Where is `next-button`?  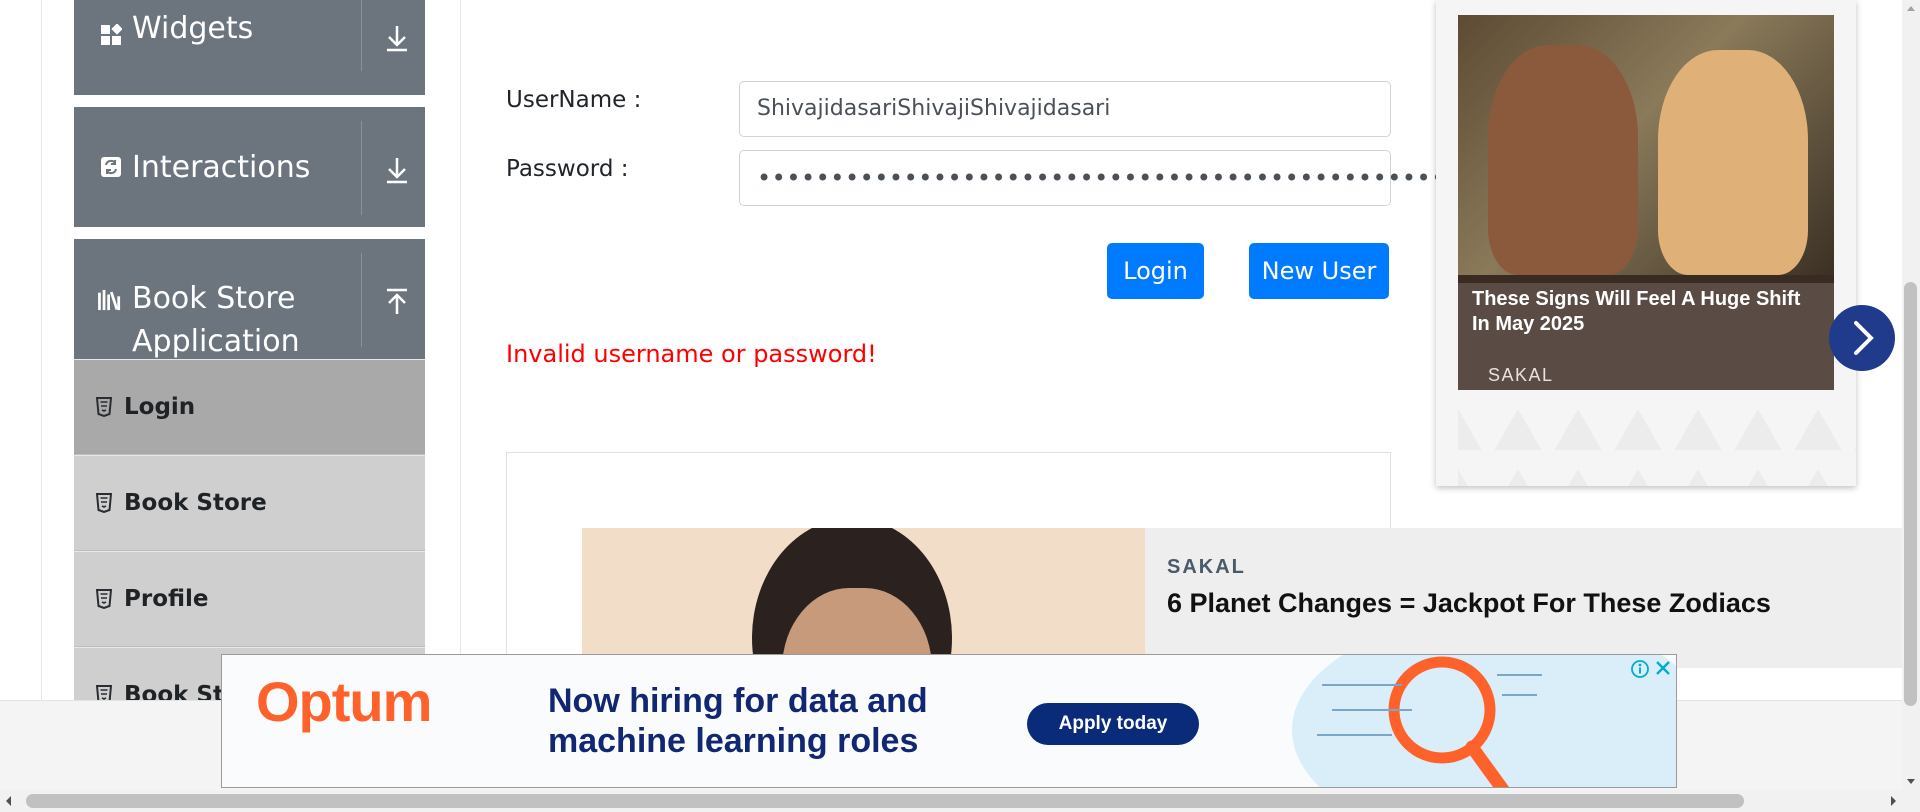
next-button is located at coordinates (1862, 338).